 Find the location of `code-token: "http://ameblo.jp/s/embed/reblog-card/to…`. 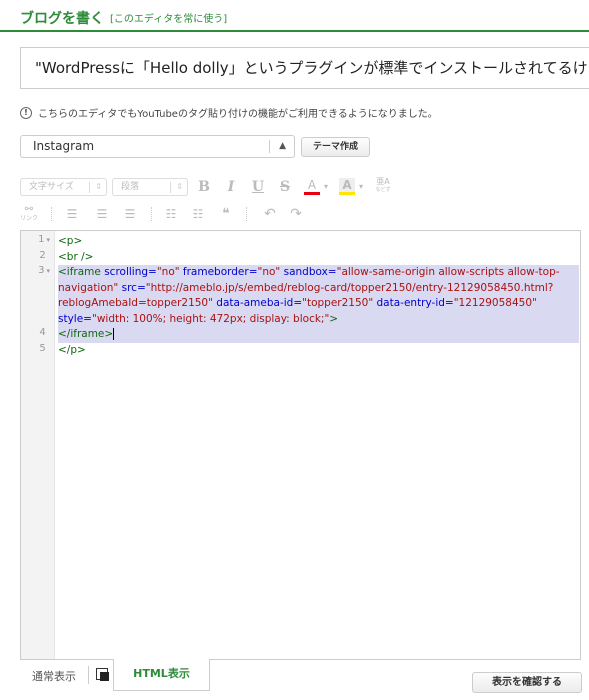

code-token: "http://ameblo.jp/s/embed/reblog-card/to… is located at coordinates (349, 287).